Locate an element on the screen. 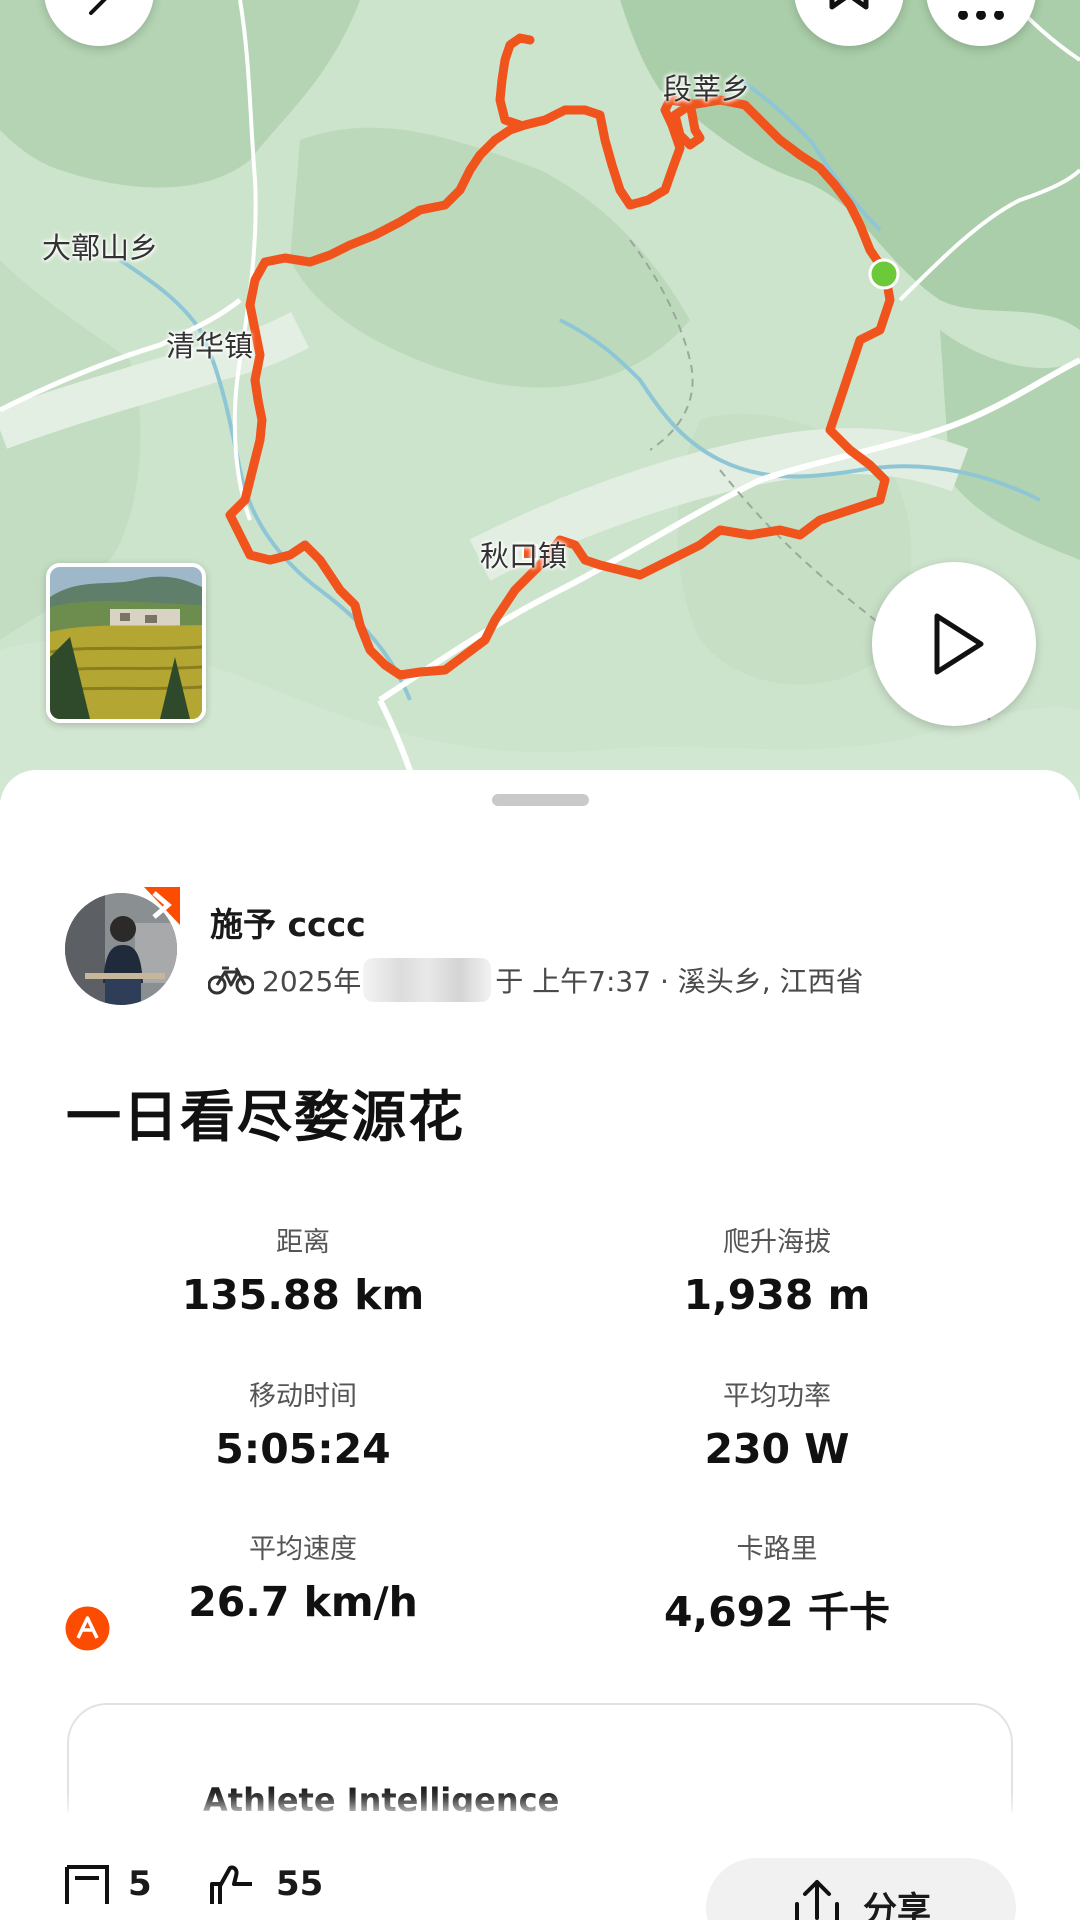 This screenshot has width=1080, height=1920. activity-title: 一日看尽婺源花 is located at coordinates (266, 1117).